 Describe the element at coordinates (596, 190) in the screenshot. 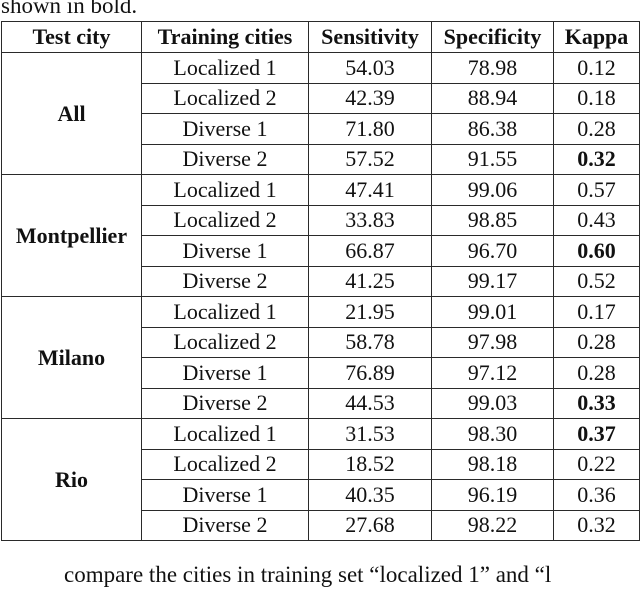

I see `kappa-cell: 0.57` at that location.